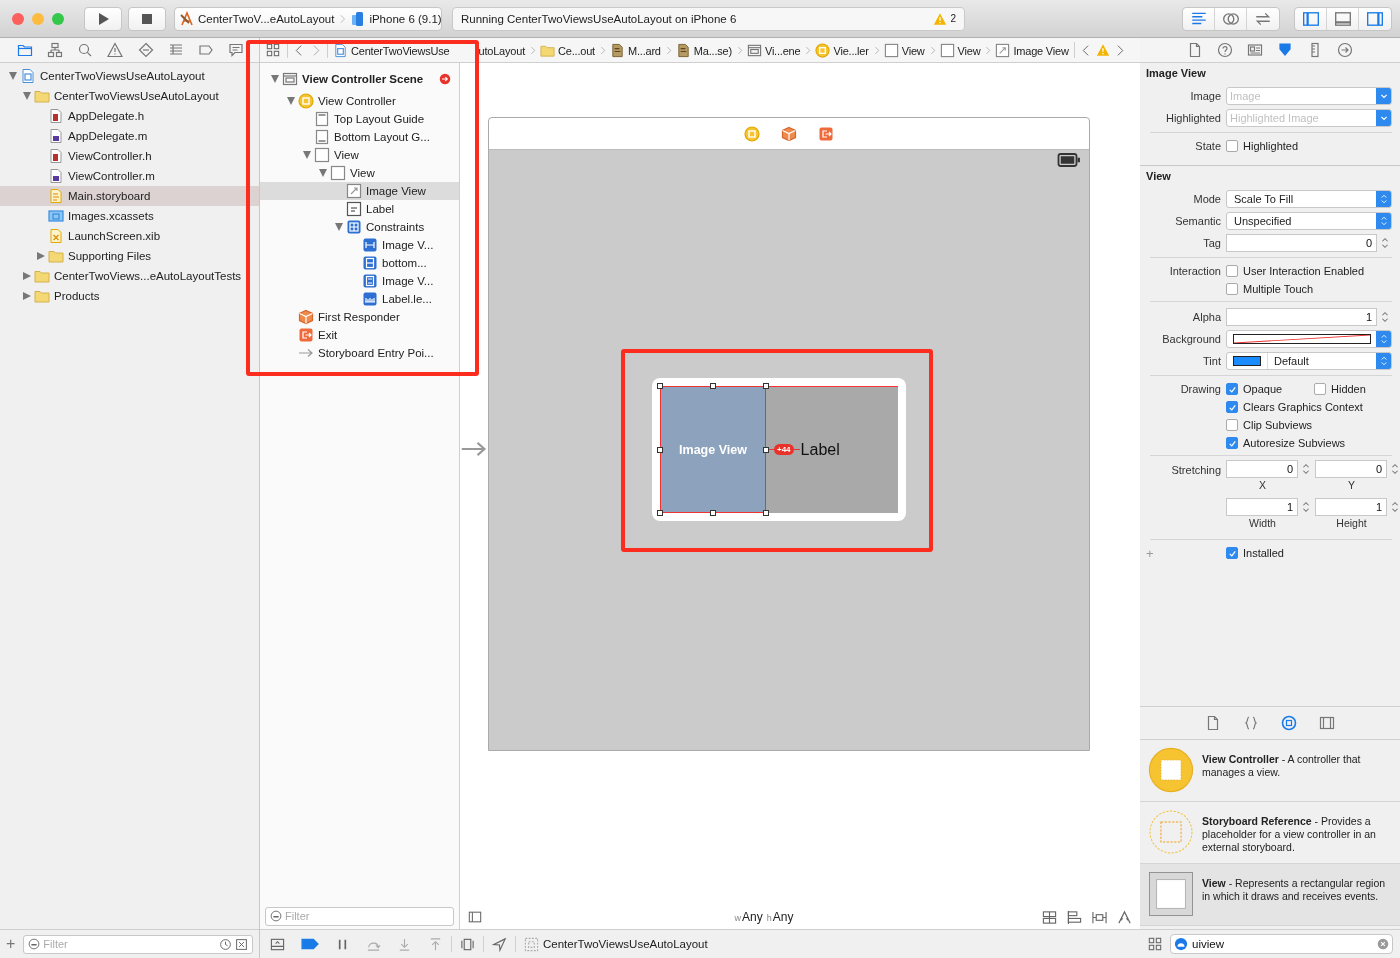 The image size is (1400, 958). Describe the element at coordinates (644, 50) in the screenshot. I see `breadcrumb-item: M...ard` at that location.